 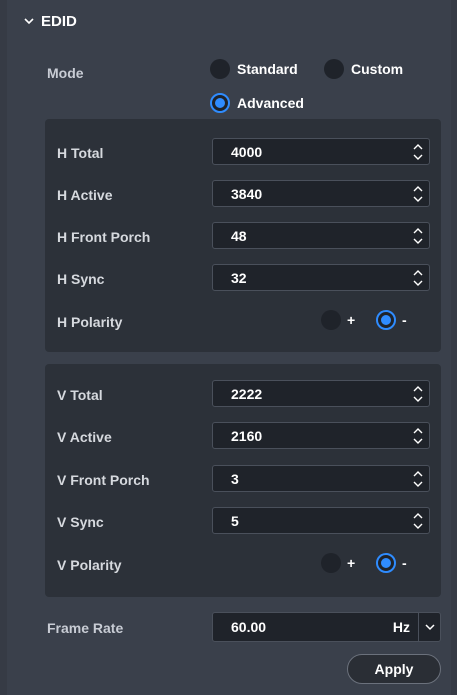 What do you see at coordinates (84, 437) in the screenshot?
I see `v-active-label: V Active` at bounding box center [84, 437].